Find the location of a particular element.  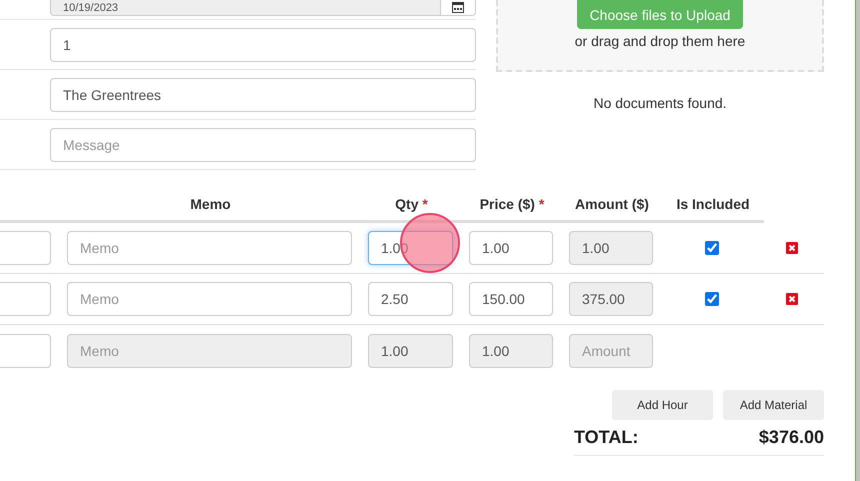

qty-field: 2.50 is located at coordinates (410, 299).